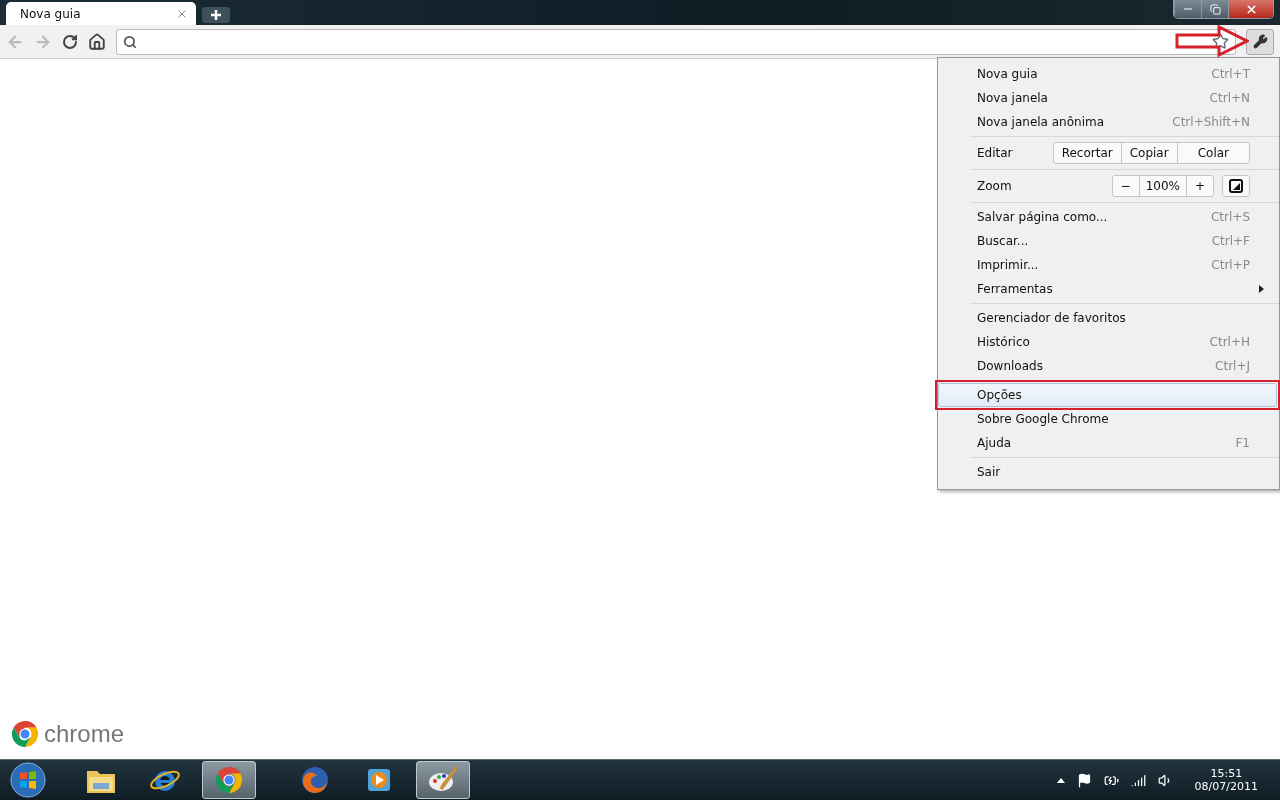  What do you see at coordinates (994, 186) in the screenshot?
I see `menu-label: Zoom` at bounding box center [994, 186].